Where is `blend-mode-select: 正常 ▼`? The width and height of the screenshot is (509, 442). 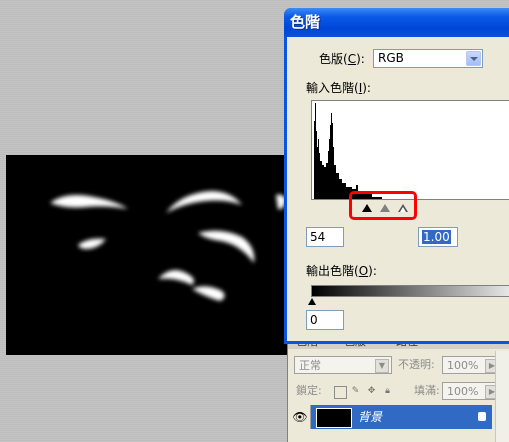
blend-mode-select: 正常 ▼ is located at coordinates (343, 365).